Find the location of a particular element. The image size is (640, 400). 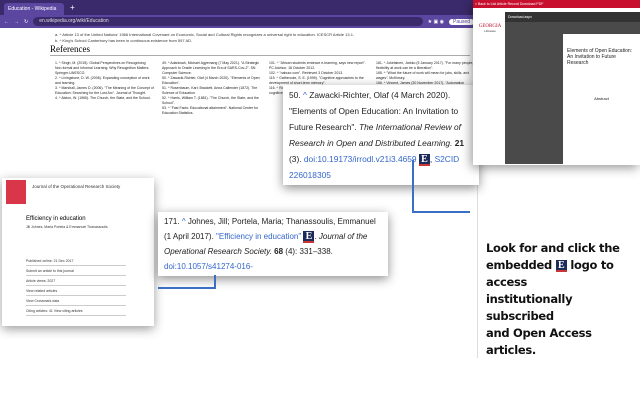

extension-icons: ★ ▣ ◉ is located at coordinates (436, 22).